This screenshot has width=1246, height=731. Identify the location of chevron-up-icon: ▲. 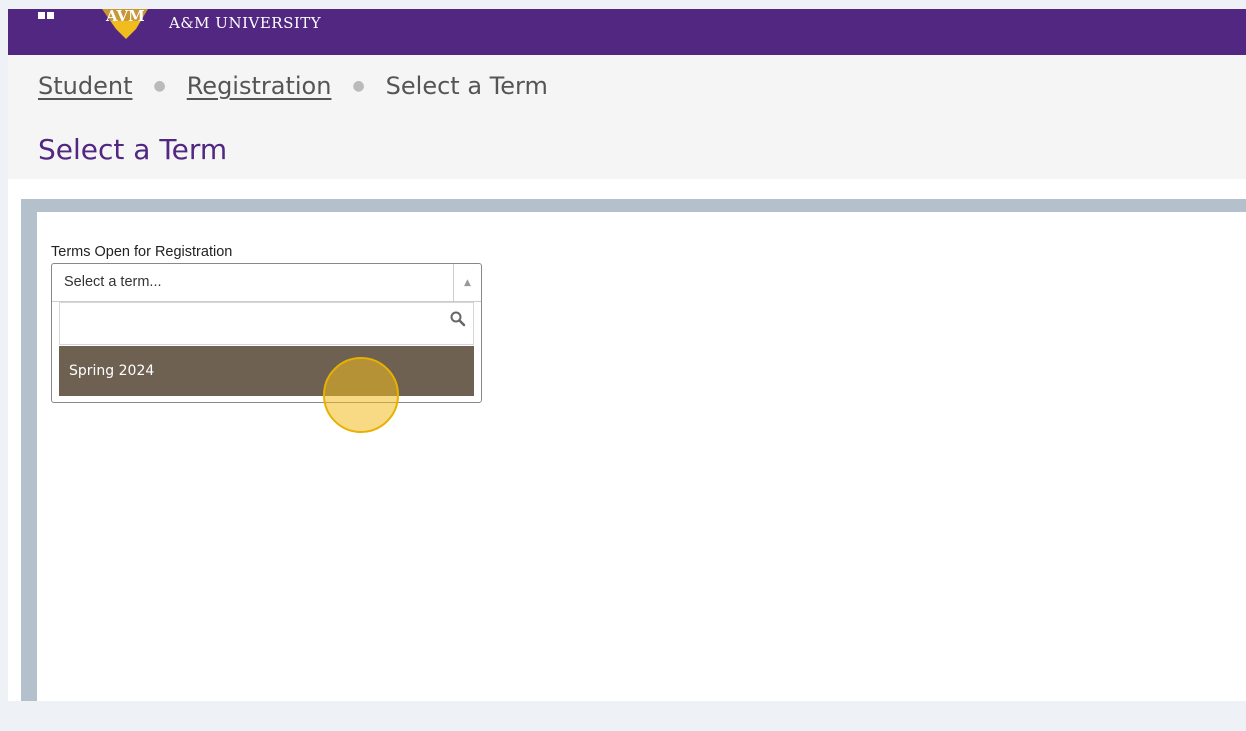
(467, 282).